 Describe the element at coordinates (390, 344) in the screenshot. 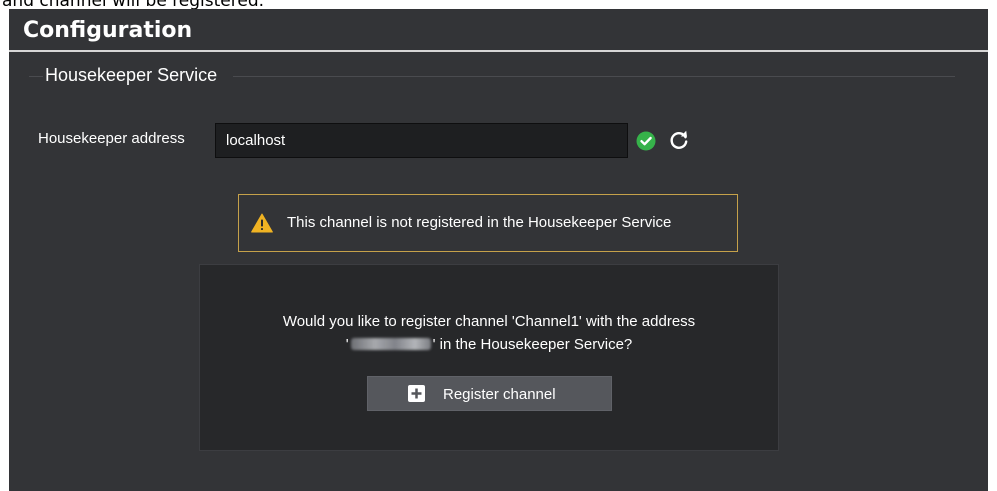

I see `redacted-address` at that location.